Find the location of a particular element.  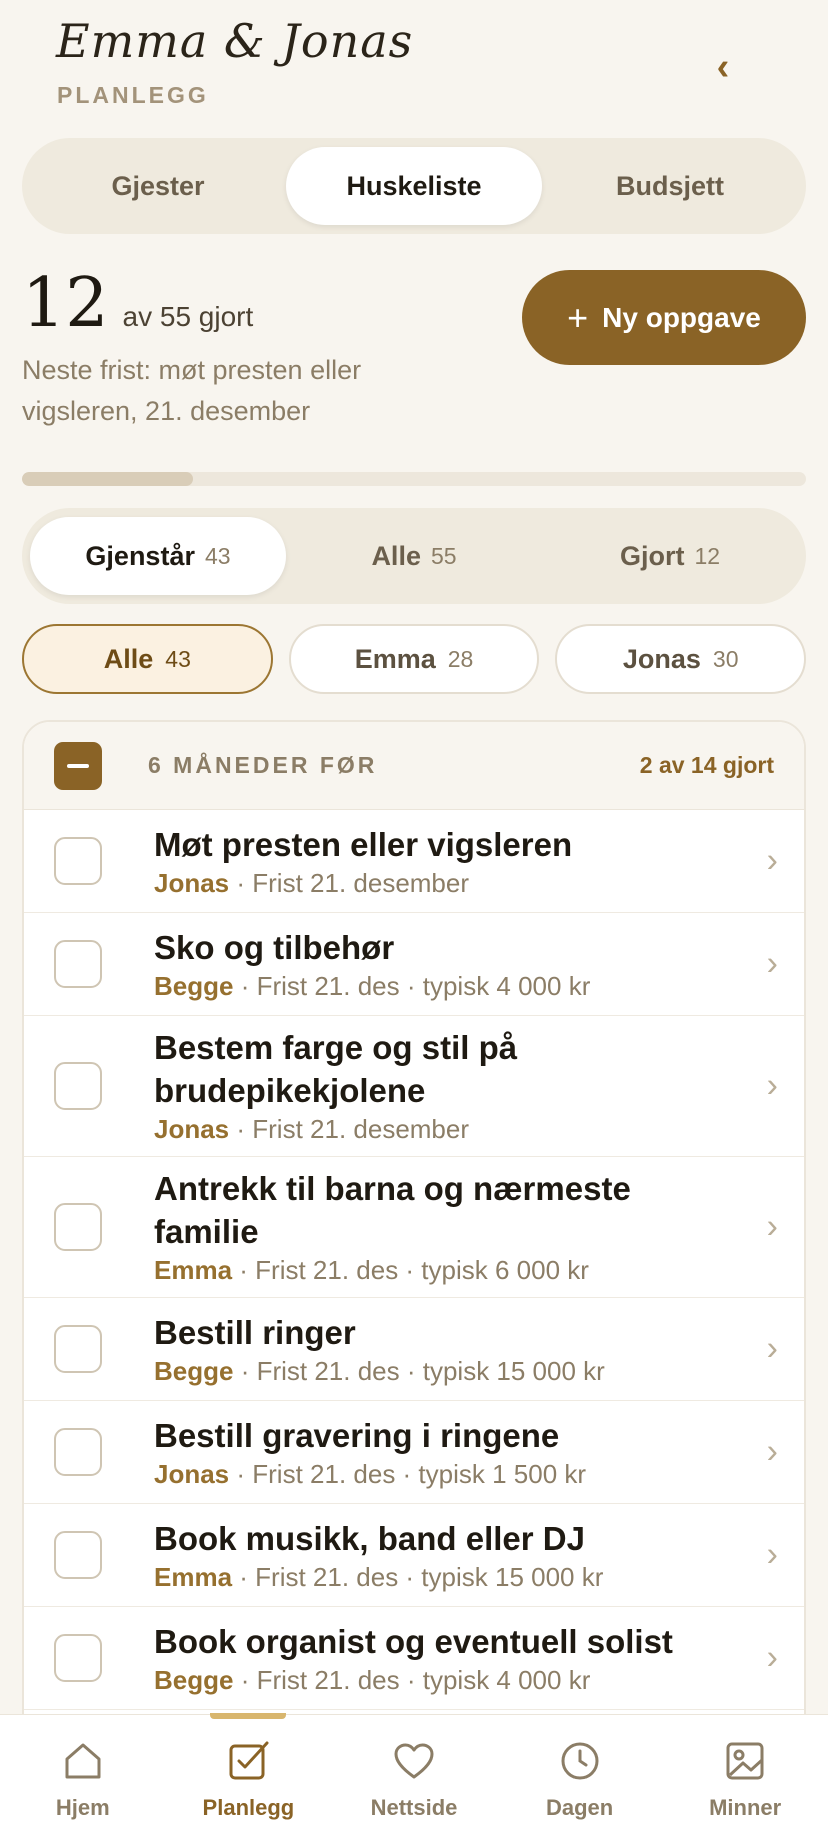

task-title: Antrekk til barna og nærmeste familie is located at coordinates (392, 1210).